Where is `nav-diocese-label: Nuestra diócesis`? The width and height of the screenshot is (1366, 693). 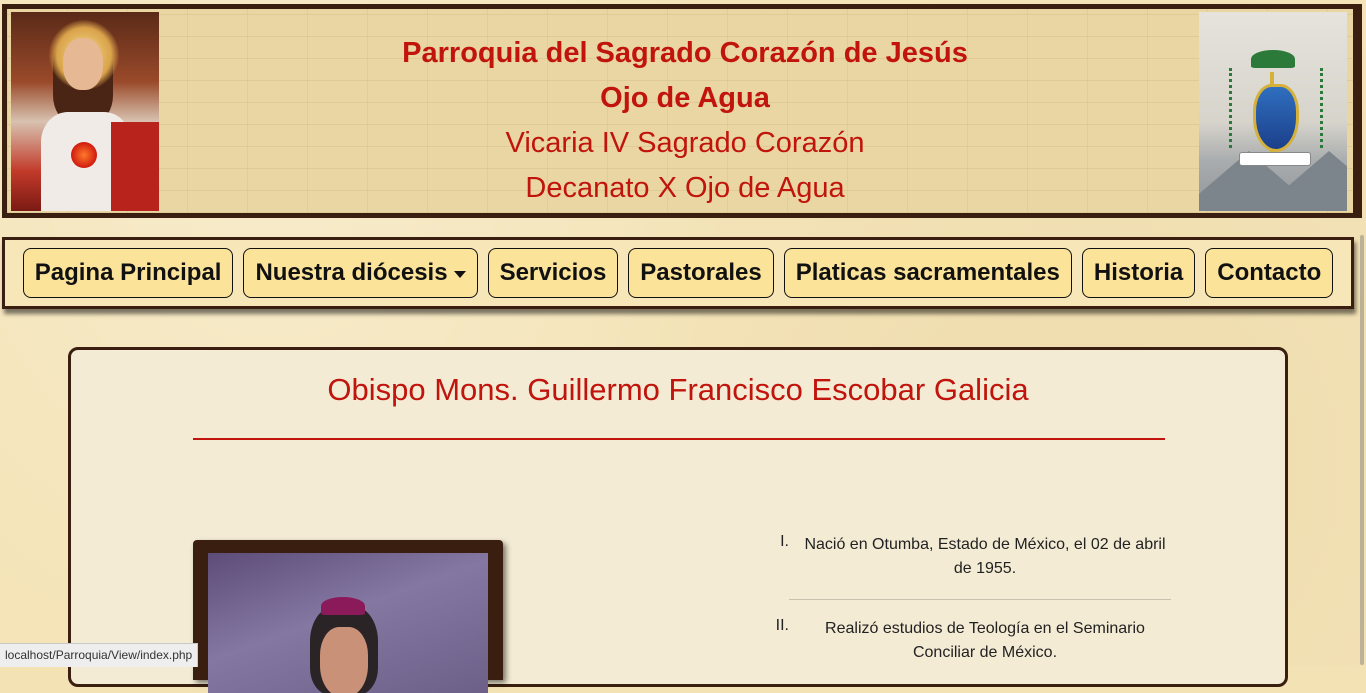
nav-diocese-label: Nuestra diócesis is located at coordinates (351, 272).